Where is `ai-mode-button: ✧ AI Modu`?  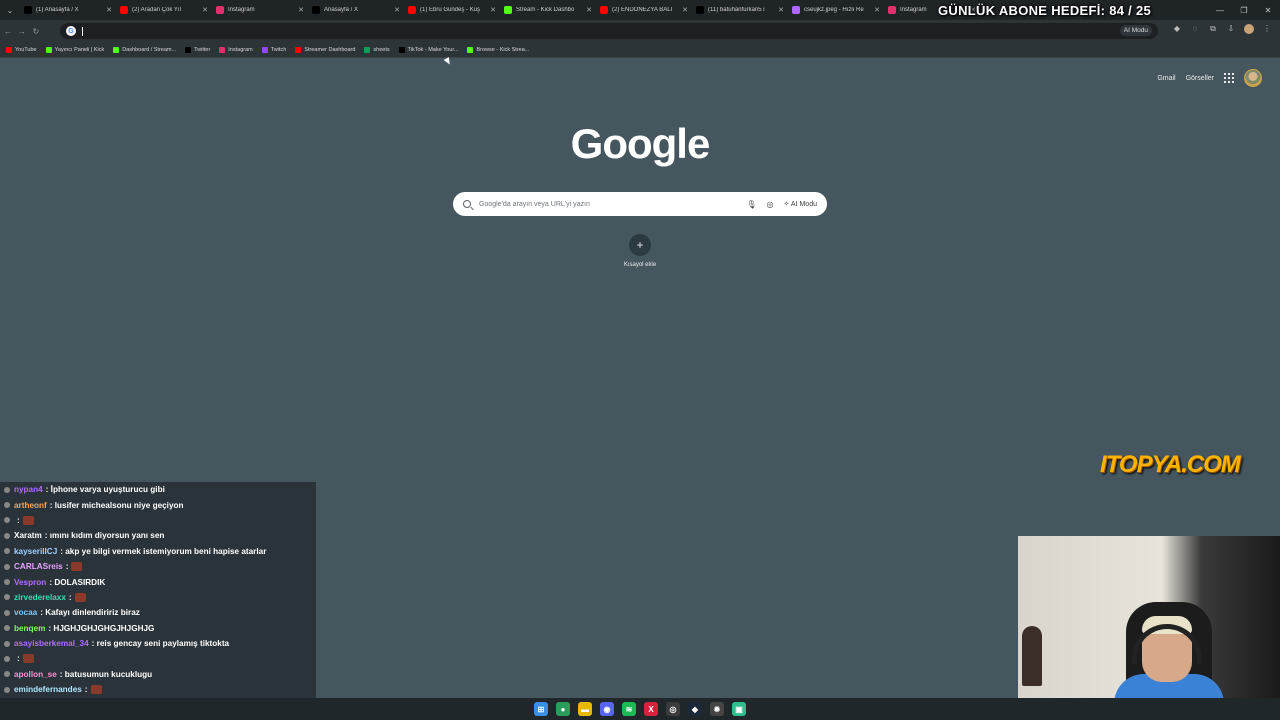 ai-mode-button: ✧ AI Modu is located at coordinates (800, 204).